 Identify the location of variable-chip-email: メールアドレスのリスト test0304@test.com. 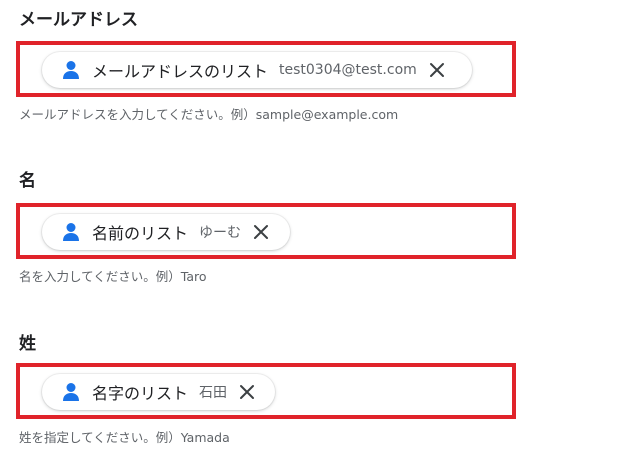
(257, 70).